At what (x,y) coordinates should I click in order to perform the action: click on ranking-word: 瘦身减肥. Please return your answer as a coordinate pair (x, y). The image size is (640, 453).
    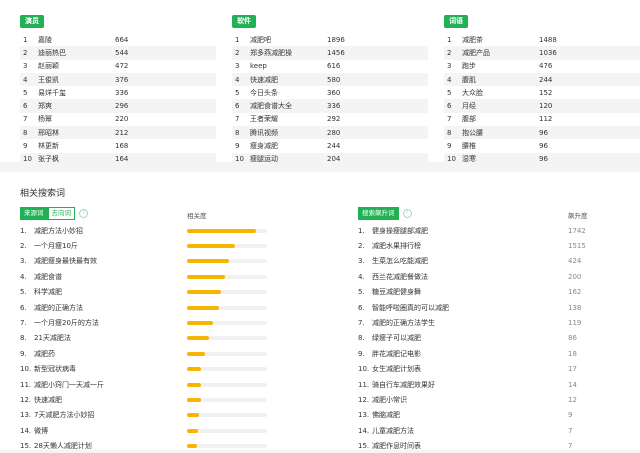
    Looking at the image, I should click on (288, 146).